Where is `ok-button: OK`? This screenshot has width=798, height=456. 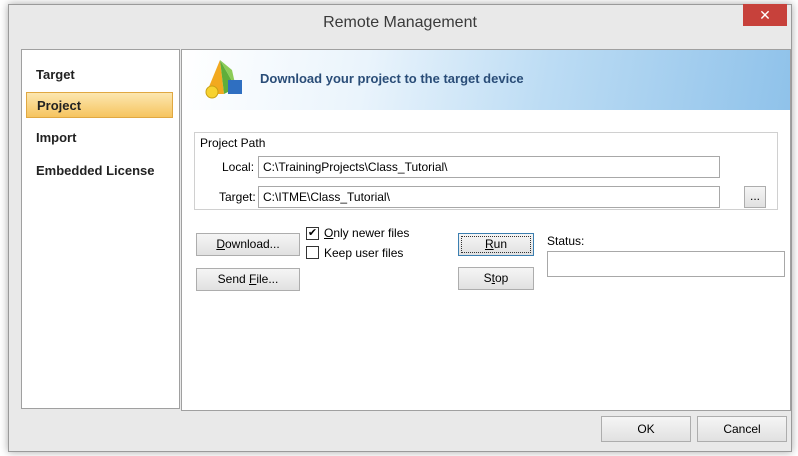
ok-button: OK is located at coordinates (646, 429).